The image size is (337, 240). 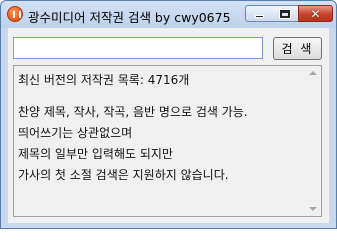 I want to click on vertical-scrollbar, so click(x=312, y=141).